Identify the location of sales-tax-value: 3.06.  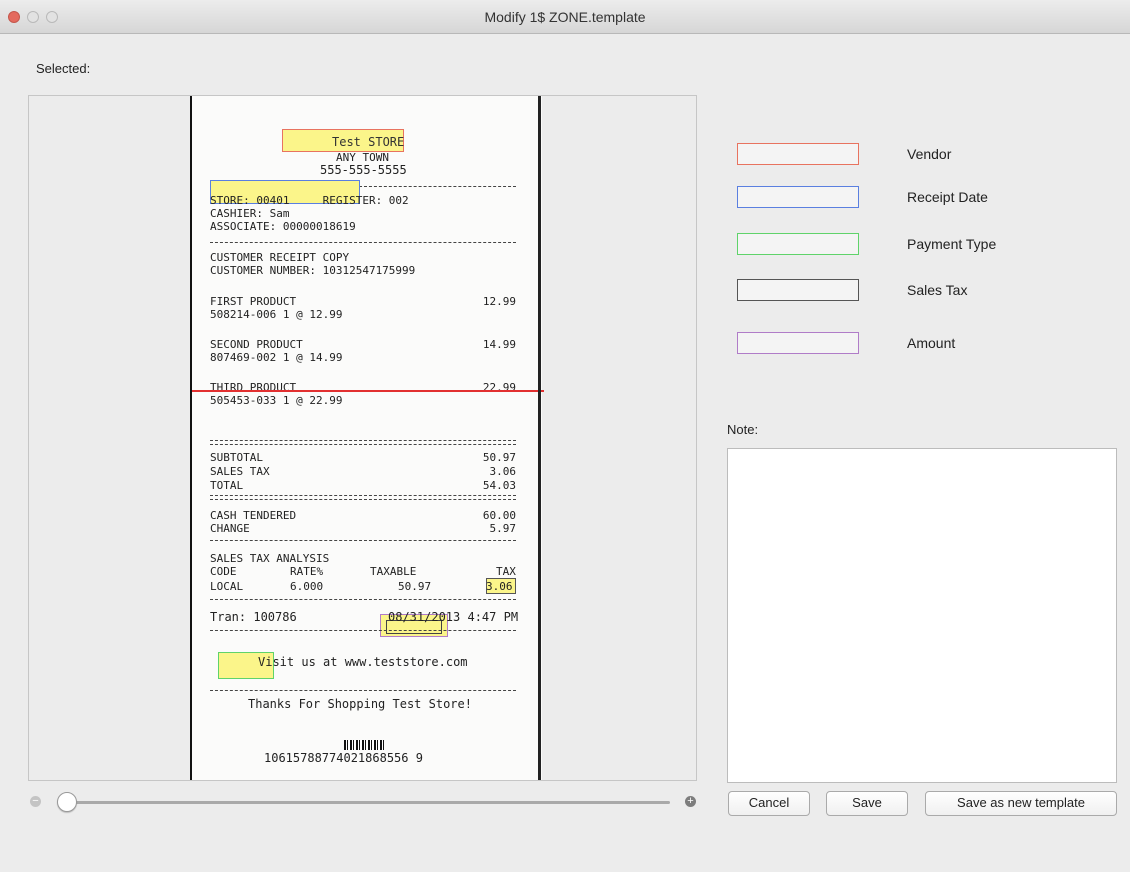
(503, 471).